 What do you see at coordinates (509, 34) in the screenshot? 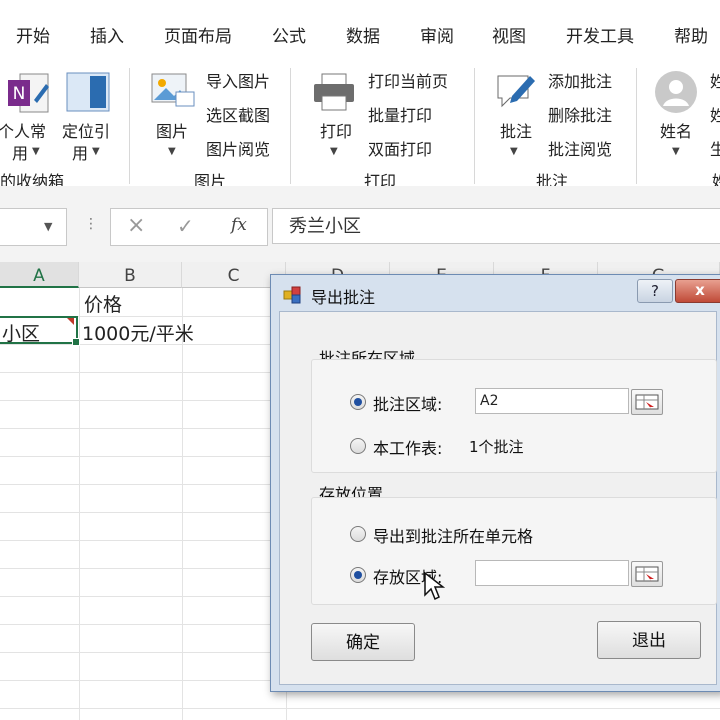
I see `tab-view: 视图` at bounding box center [509, 34].